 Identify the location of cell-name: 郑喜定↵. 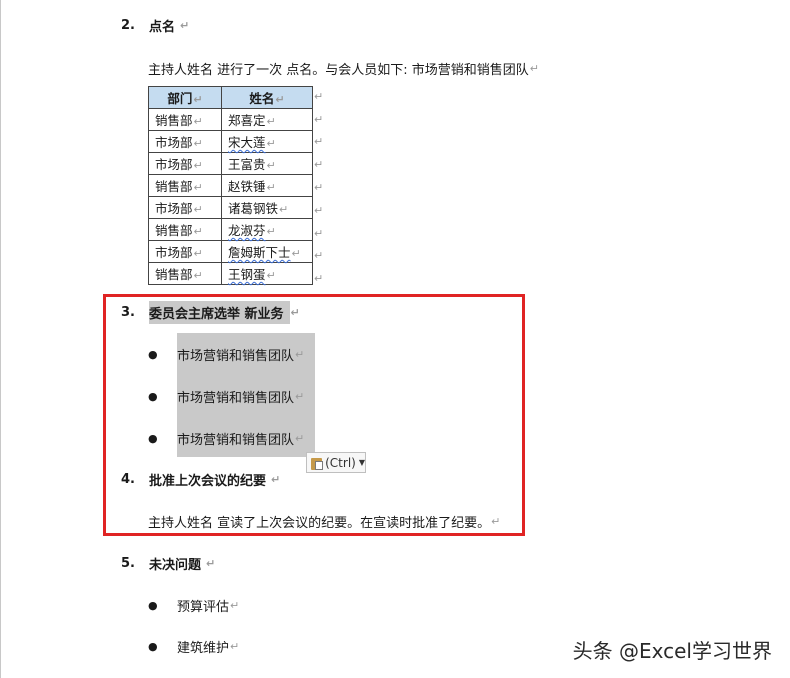
(267, 119).